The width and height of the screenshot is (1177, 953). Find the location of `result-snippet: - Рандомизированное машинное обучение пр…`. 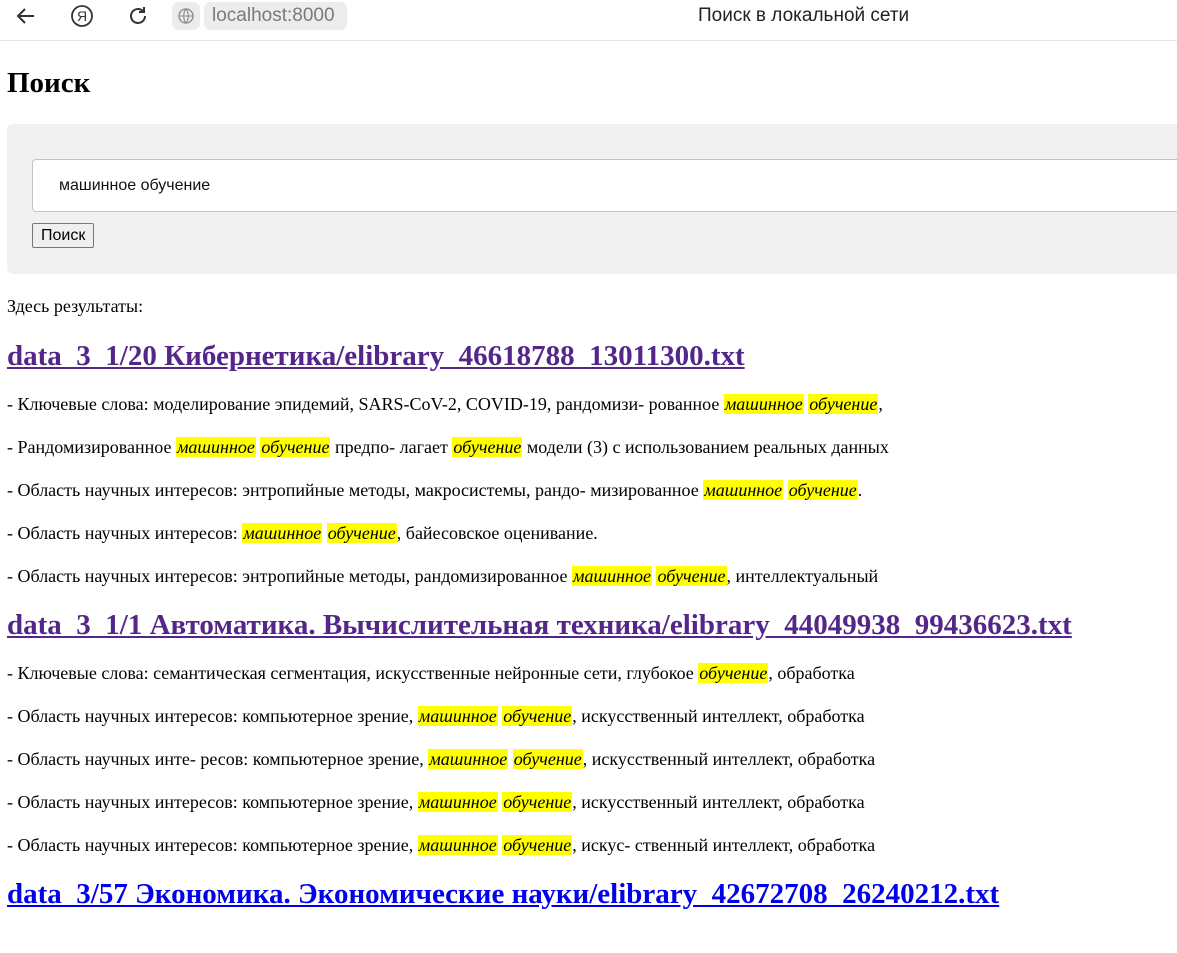

result-snippet: - Рандомизированное машинное обучение пр… is located at coordinates (448, 447).